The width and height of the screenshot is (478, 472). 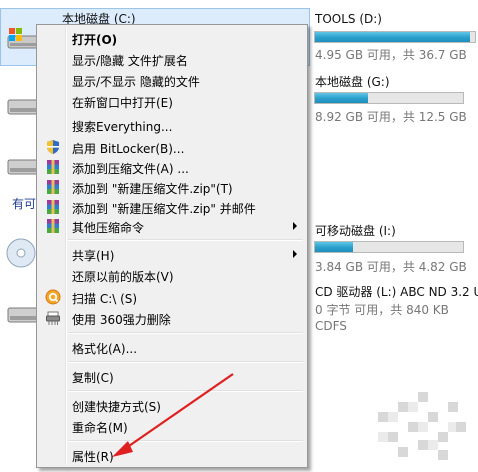 I want to click on section-label: 有可, so click(x=24, y=204).